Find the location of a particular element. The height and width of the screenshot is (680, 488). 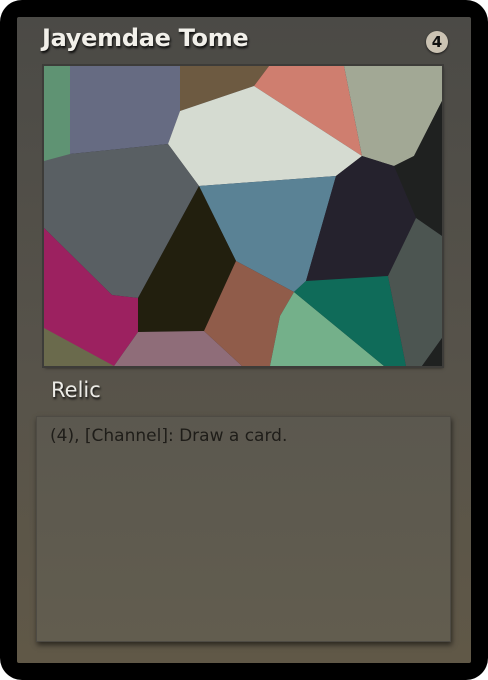

type-line: Relic is located at coordinates (76, 390).